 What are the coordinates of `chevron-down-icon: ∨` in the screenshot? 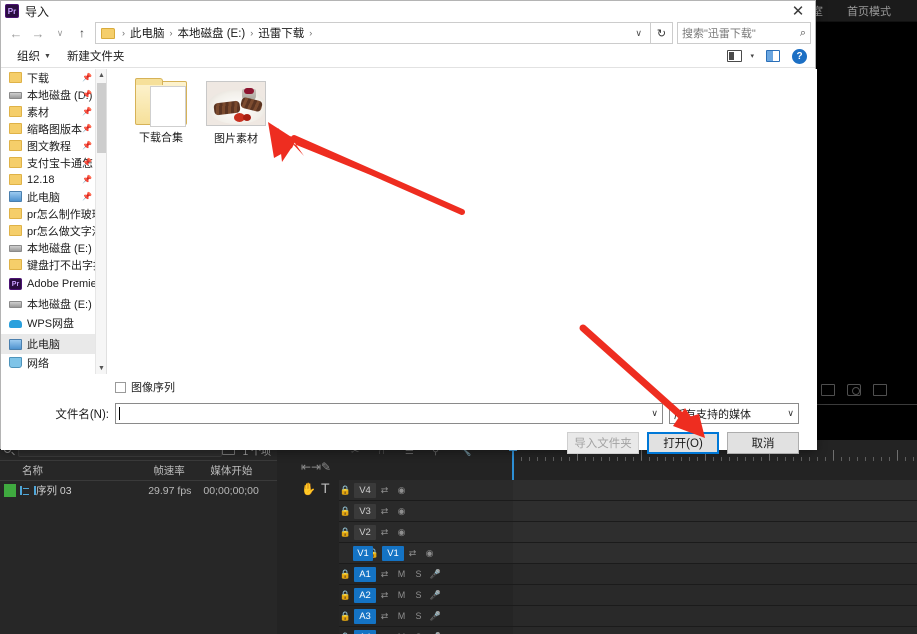 It's located at (654, 413).